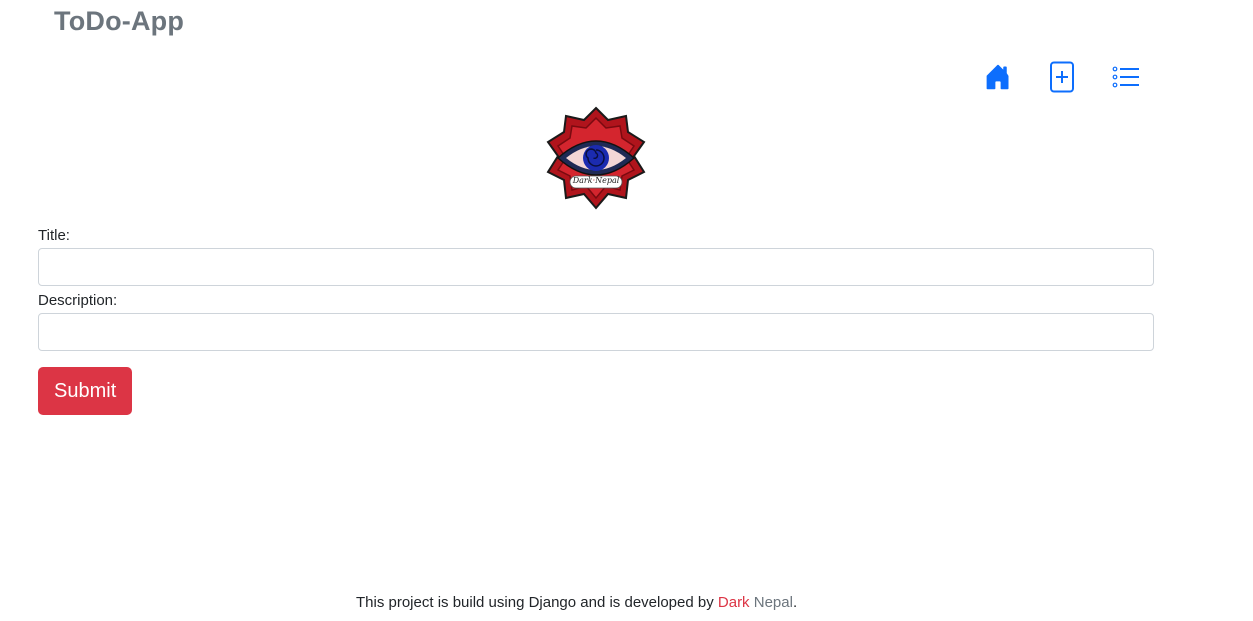 The width and height of the screenshot is (1253, 621). I want to click on nav-list-button, so click(1126, 77).